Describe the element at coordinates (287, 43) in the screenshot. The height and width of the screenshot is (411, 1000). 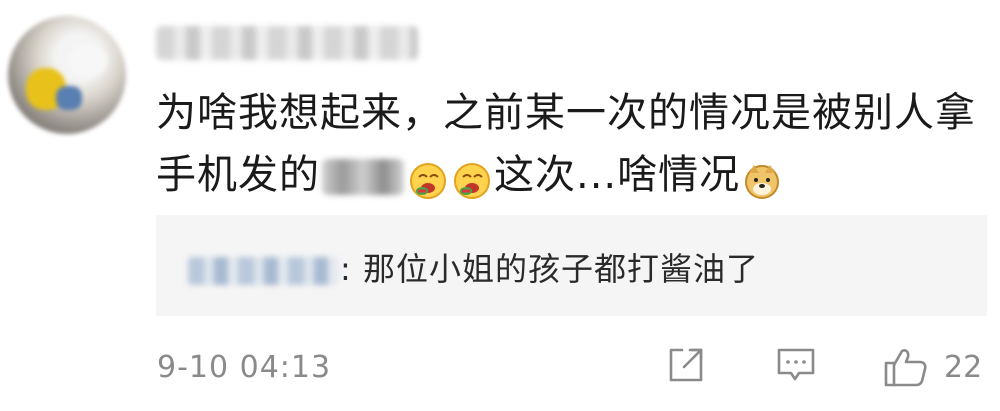
I see `comment-author-name-blurred` at that location.